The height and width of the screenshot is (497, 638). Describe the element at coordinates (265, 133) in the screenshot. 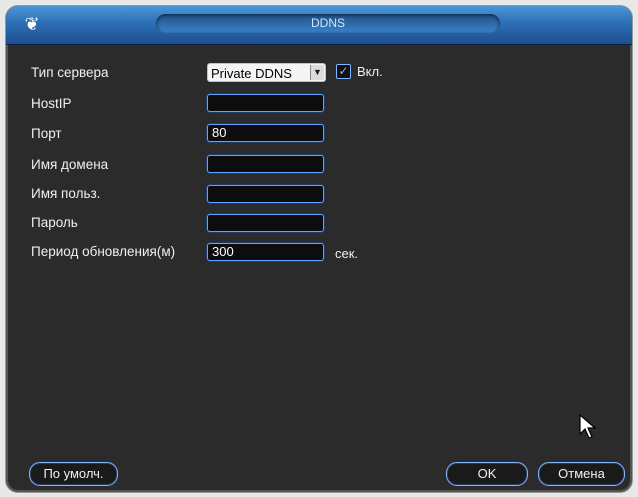

I see `port-input` at that location.